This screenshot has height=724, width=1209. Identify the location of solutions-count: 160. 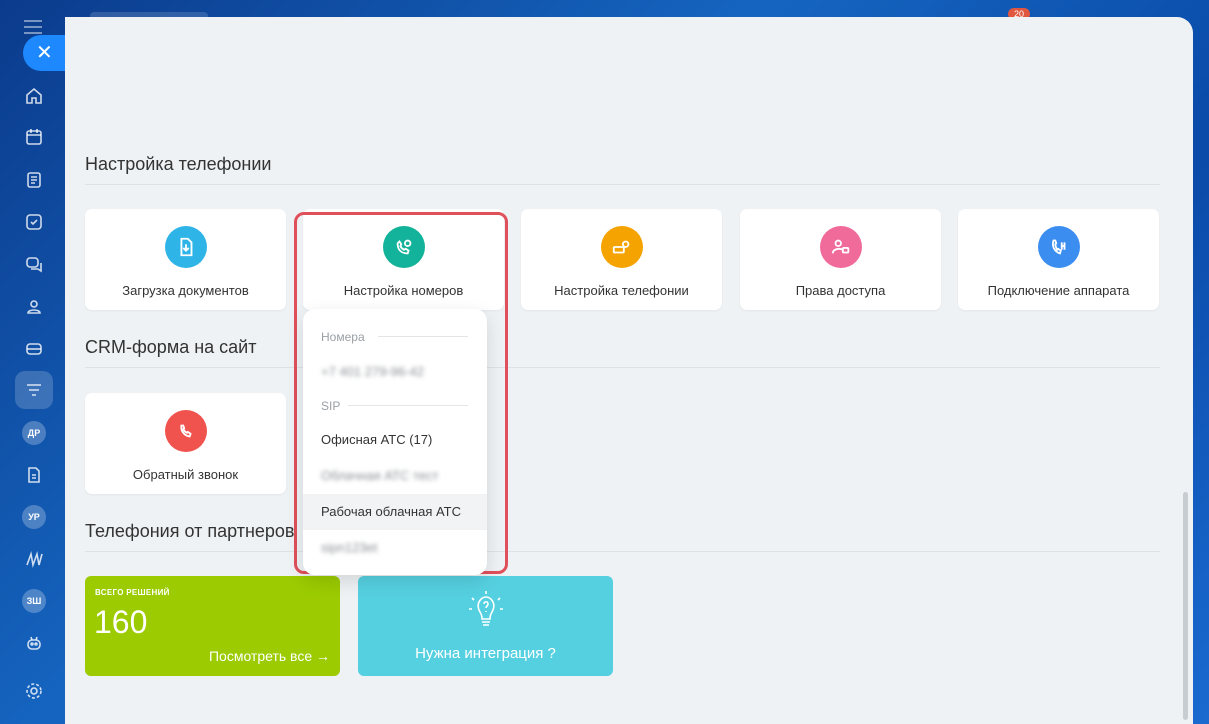
(121, 622).